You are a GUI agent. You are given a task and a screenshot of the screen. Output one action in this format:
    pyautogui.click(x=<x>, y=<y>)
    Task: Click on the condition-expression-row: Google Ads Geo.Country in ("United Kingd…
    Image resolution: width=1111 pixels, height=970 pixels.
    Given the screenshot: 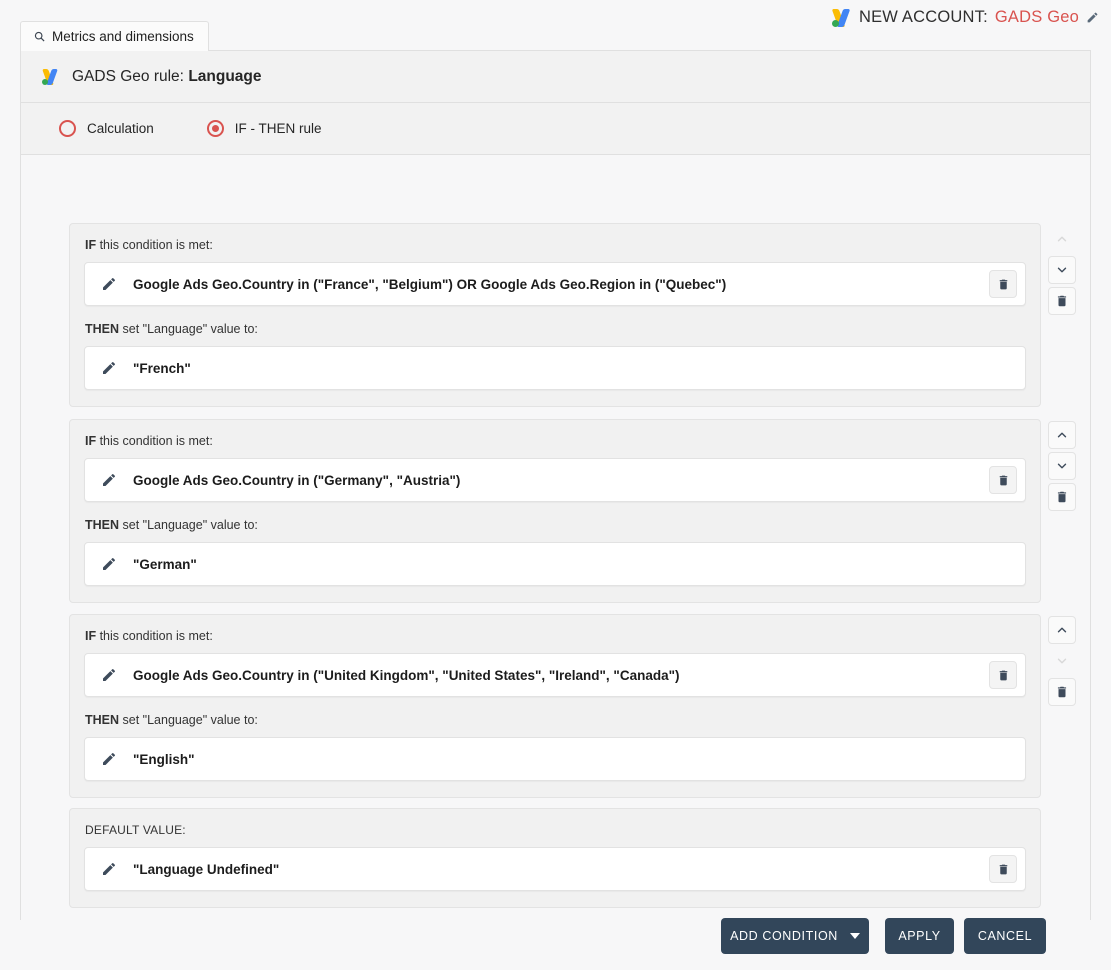 What is the action you would take?
    pyautogui.click(x=555, y=675)
    